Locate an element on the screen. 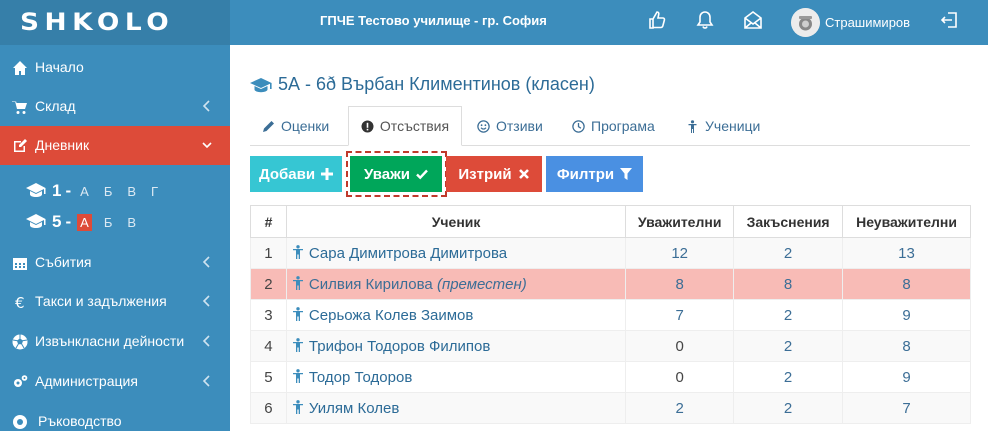 This screenshot has height=431, width=988. sidebar-item-diary: Дневник is located at coordinates (115, 145).